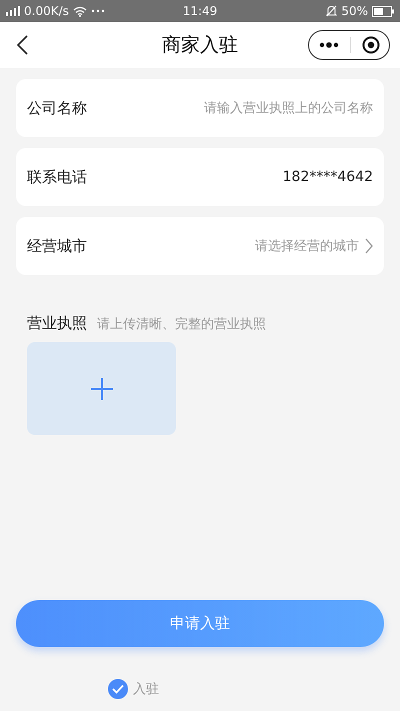  What do you see at coordinates (383, 11) in the screenshot?
I see `battery-icon` at bounding box center [383, 11].